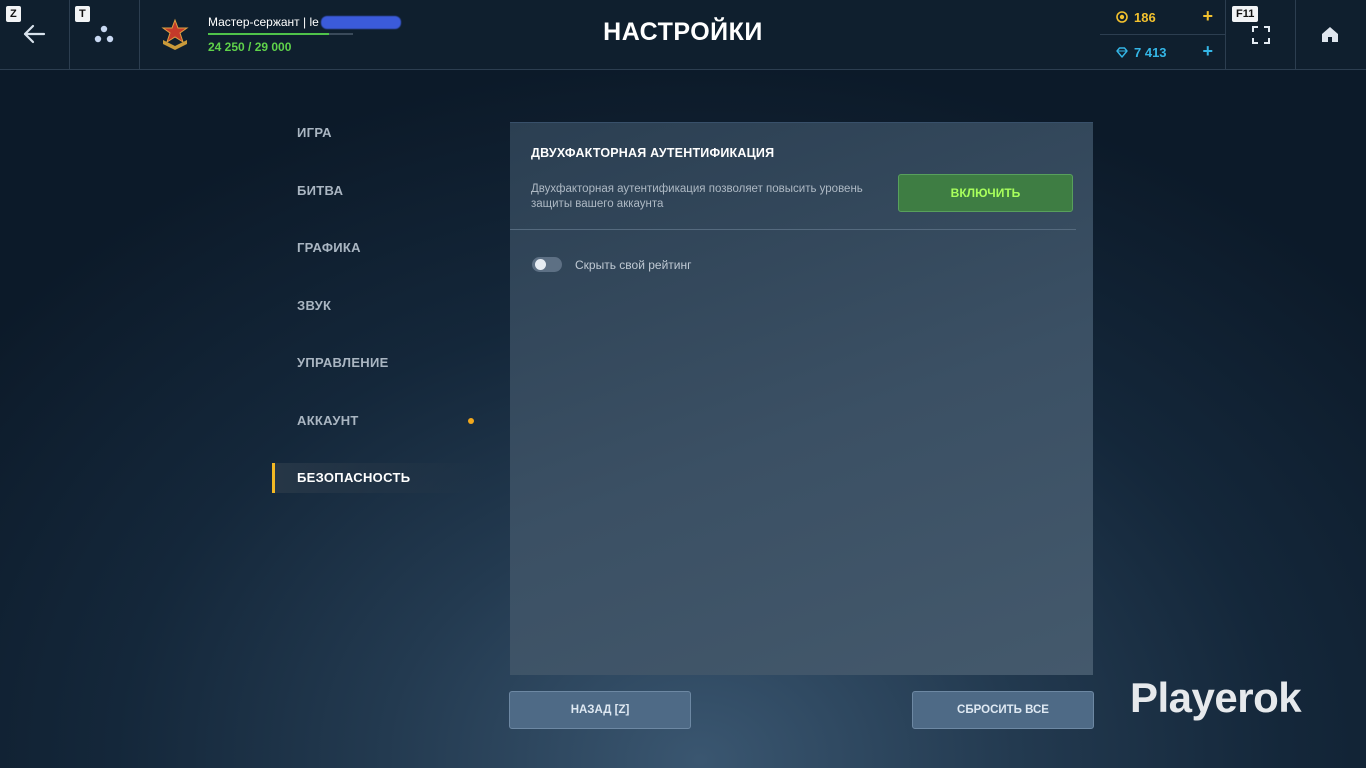 This screenshot has width=1366, height=768. I want to click on rank-insignia-icon, so click(175, 34).